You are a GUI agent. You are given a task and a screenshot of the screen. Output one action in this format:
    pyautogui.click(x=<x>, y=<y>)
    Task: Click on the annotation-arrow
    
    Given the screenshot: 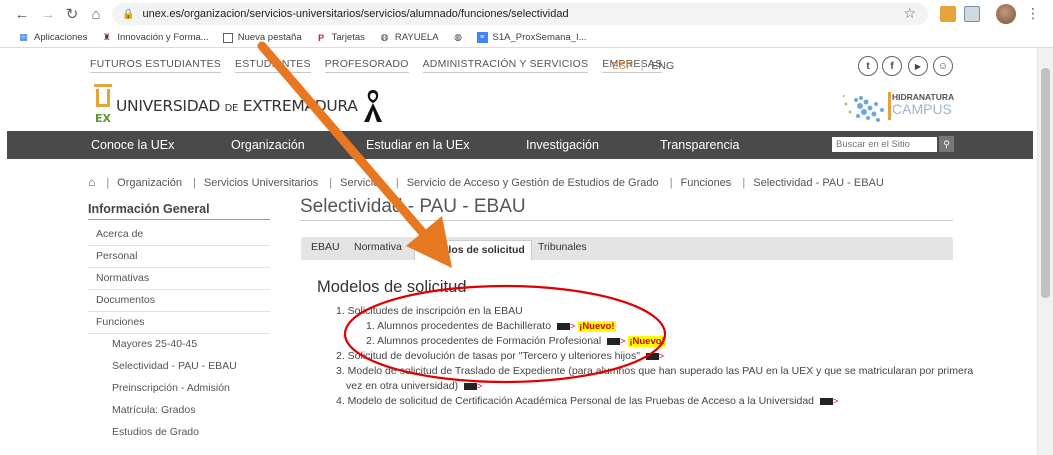 What is the action you would take?
    pyautogui.click(x=349, y=147)
    